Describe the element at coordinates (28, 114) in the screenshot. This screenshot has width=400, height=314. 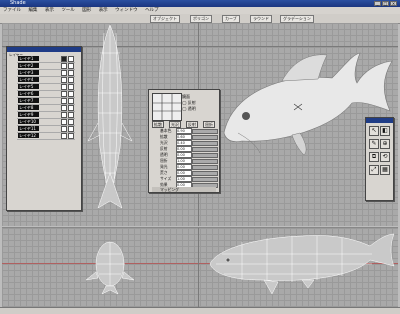
I see `layer-name: レイヤ9` at that location.